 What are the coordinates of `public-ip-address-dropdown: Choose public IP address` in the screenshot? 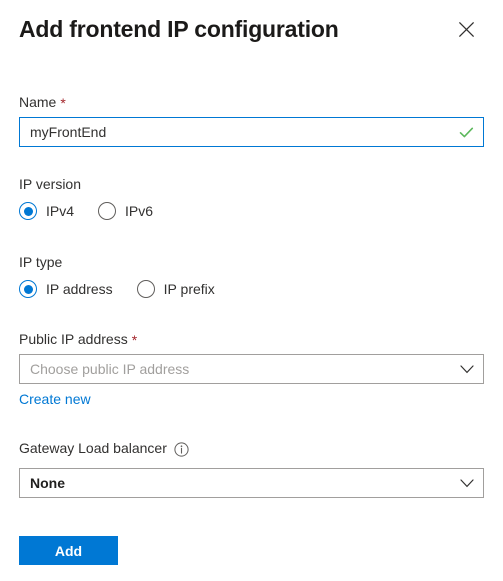 It's located at (251, 369).